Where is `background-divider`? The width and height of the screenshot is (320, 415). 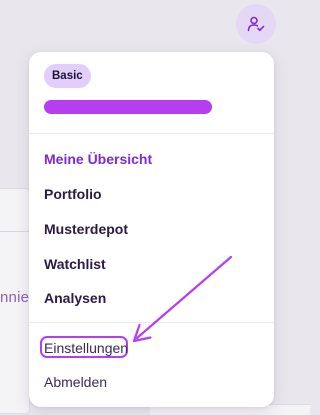 background-divider is located at coordinates (15, 231).